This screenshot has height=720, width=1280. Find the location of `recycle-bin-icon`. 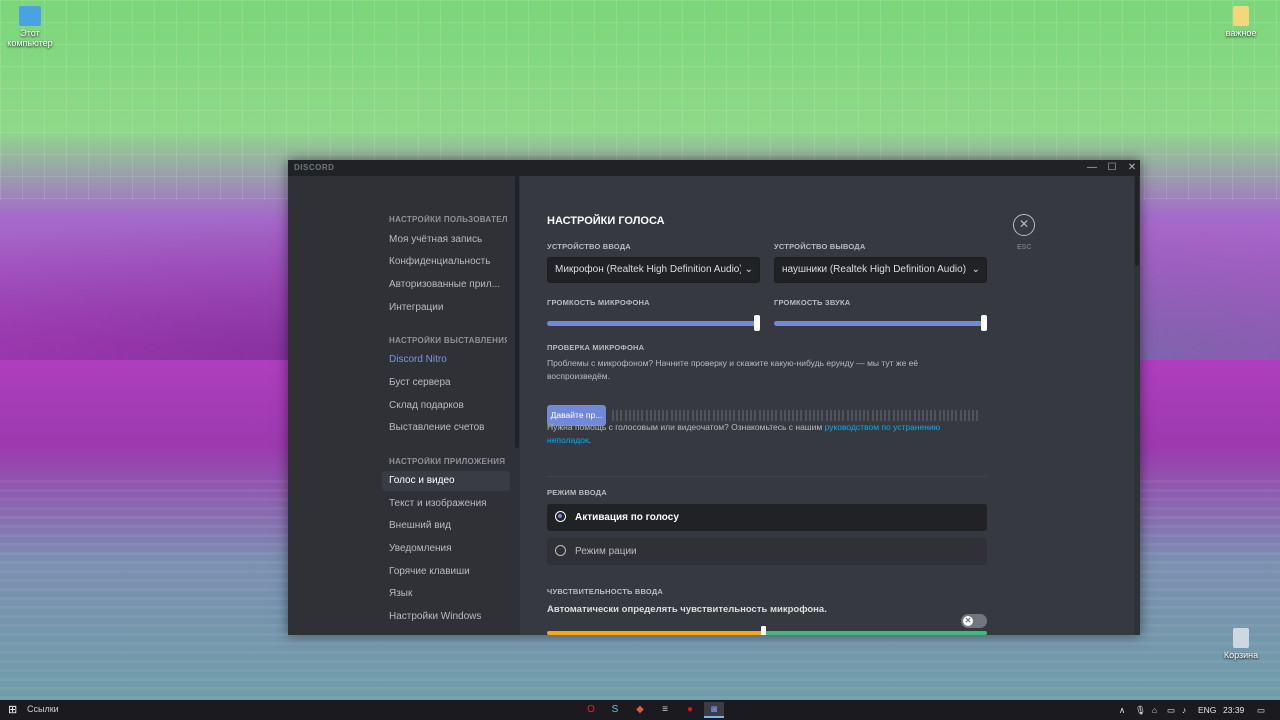

recycle-bin-icon is located at coordinates (1241, 638).